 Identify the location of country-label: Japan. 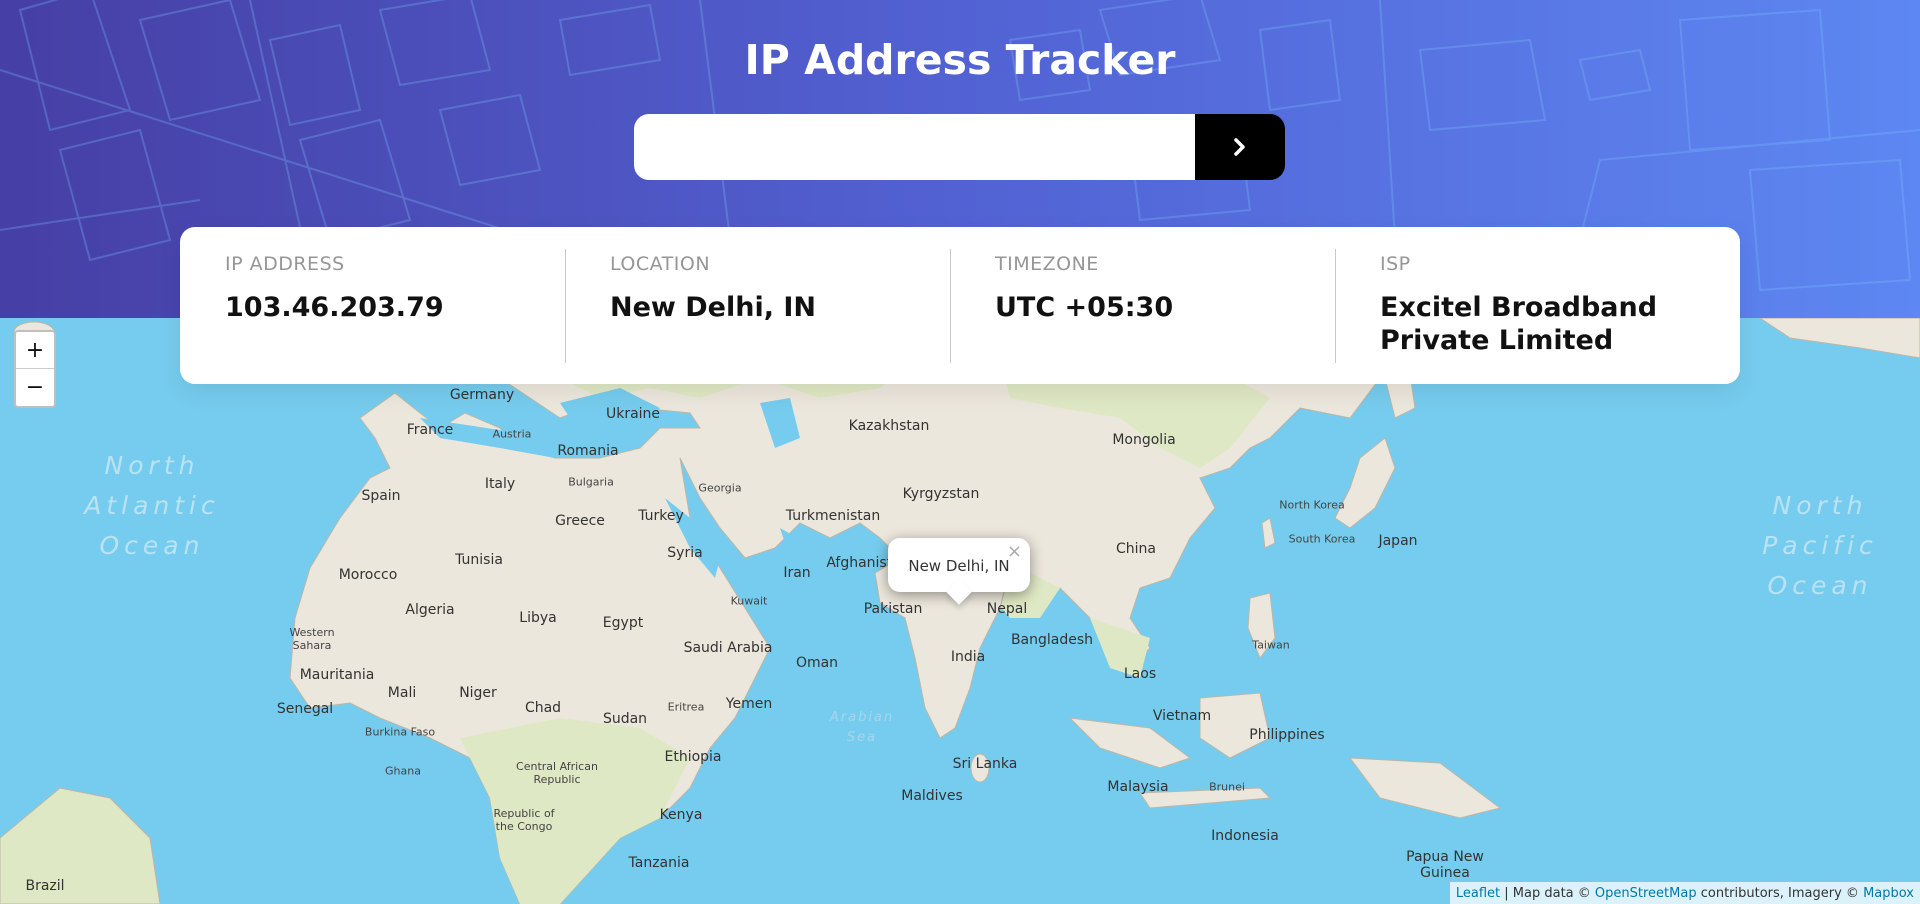
(1398, 541).